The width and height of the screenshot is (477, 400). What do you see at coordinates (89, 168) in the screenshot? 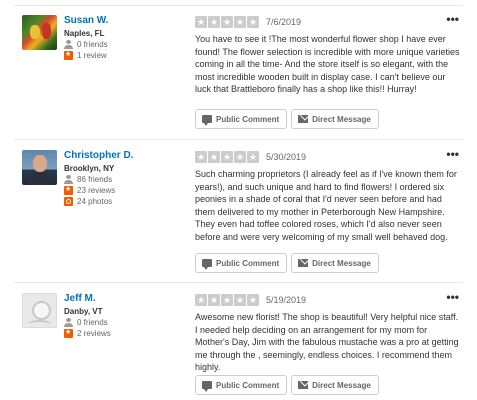
I see `user-location: Brooklyn, NY` at bounding box center [89, 168].